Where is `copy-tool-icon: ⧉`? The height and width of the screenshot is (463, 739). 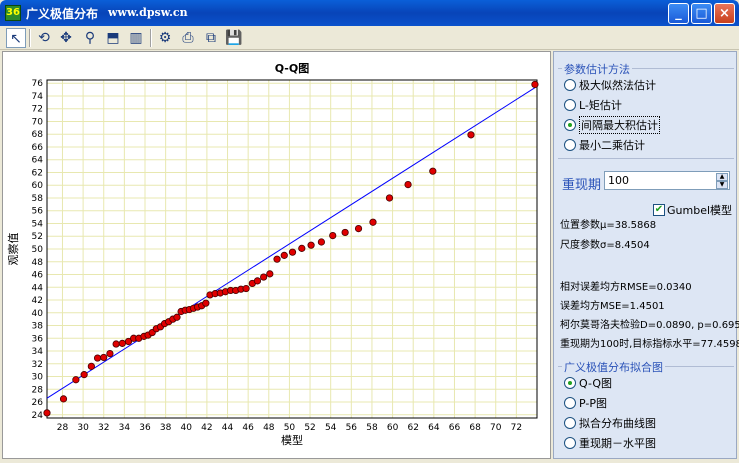 copy-tool-icon: ⧉ is located at coordinates (211, 38).